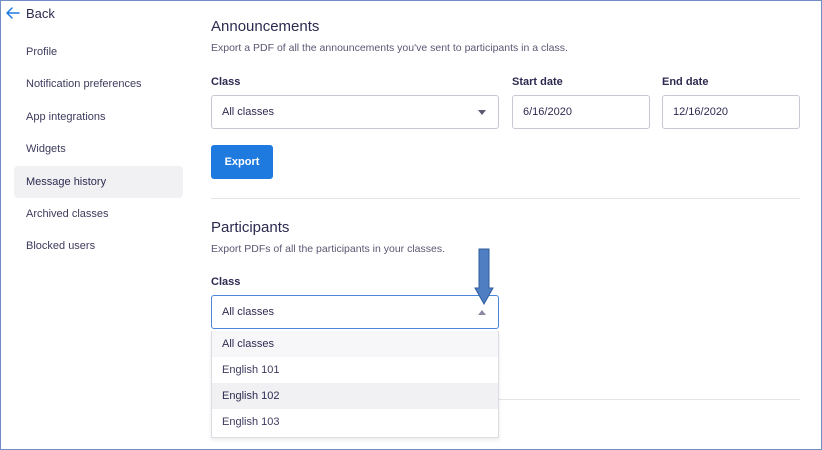 The width and height of the screenshot is (822, 450). Describe the element at coordinates (98, 182) in the screenshot. I see `sidebar-item-message-history: Message history` at that location.